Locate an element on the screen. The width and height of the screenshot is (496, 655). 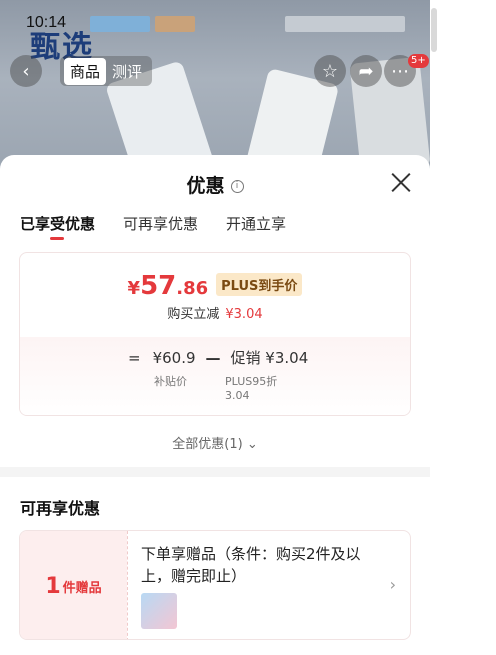
tab-more-offers: 可再享优惠 is located at coordinates (160, 223).